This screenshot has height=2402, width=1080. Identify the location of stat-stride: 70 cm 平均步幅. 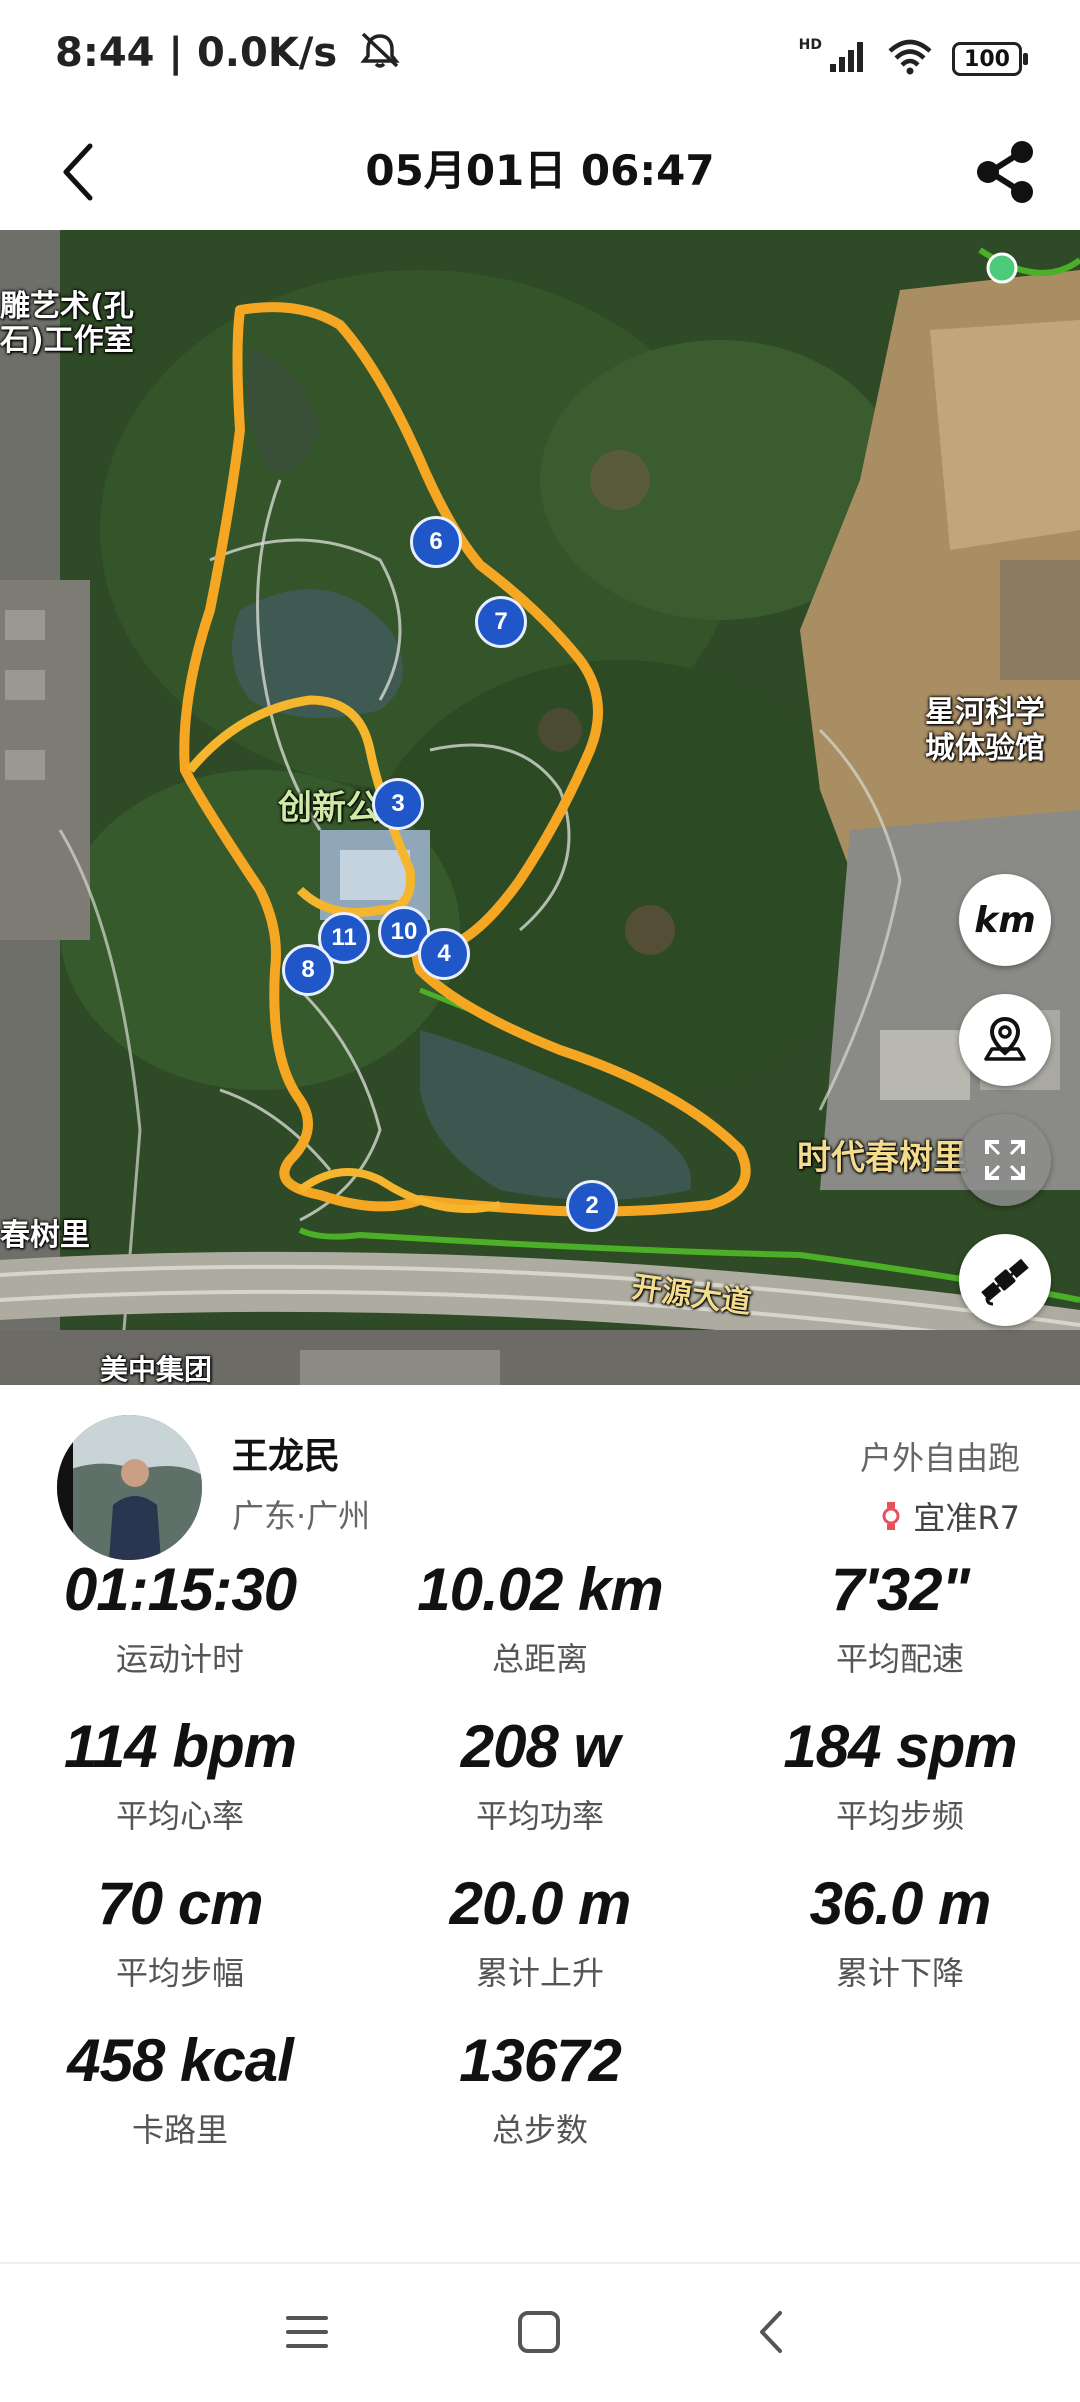
(180, 1931).